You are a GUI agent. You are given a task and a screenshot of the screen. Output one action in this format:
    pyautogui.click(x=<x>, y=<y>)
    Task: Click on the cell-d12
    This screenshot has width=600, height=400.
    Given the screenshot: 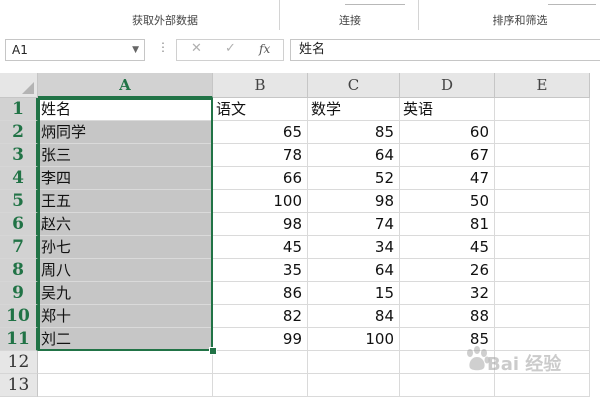 What is the action you would take?
    pyautogui.click(x=447, y=362)
    